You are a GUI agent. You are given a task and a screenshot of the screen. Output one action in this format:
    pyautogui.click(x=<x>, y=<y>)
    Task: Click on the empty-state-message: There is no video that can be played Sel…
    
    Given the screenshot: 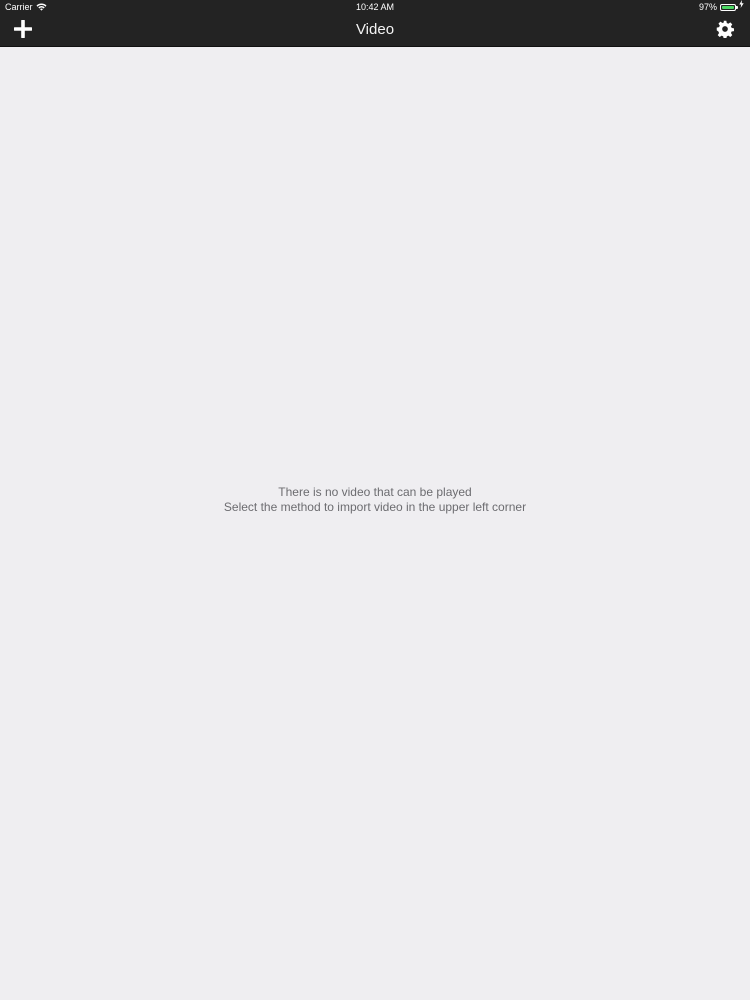 What is the action you would take?
    pyautogui.click(x=375, y=500)
    